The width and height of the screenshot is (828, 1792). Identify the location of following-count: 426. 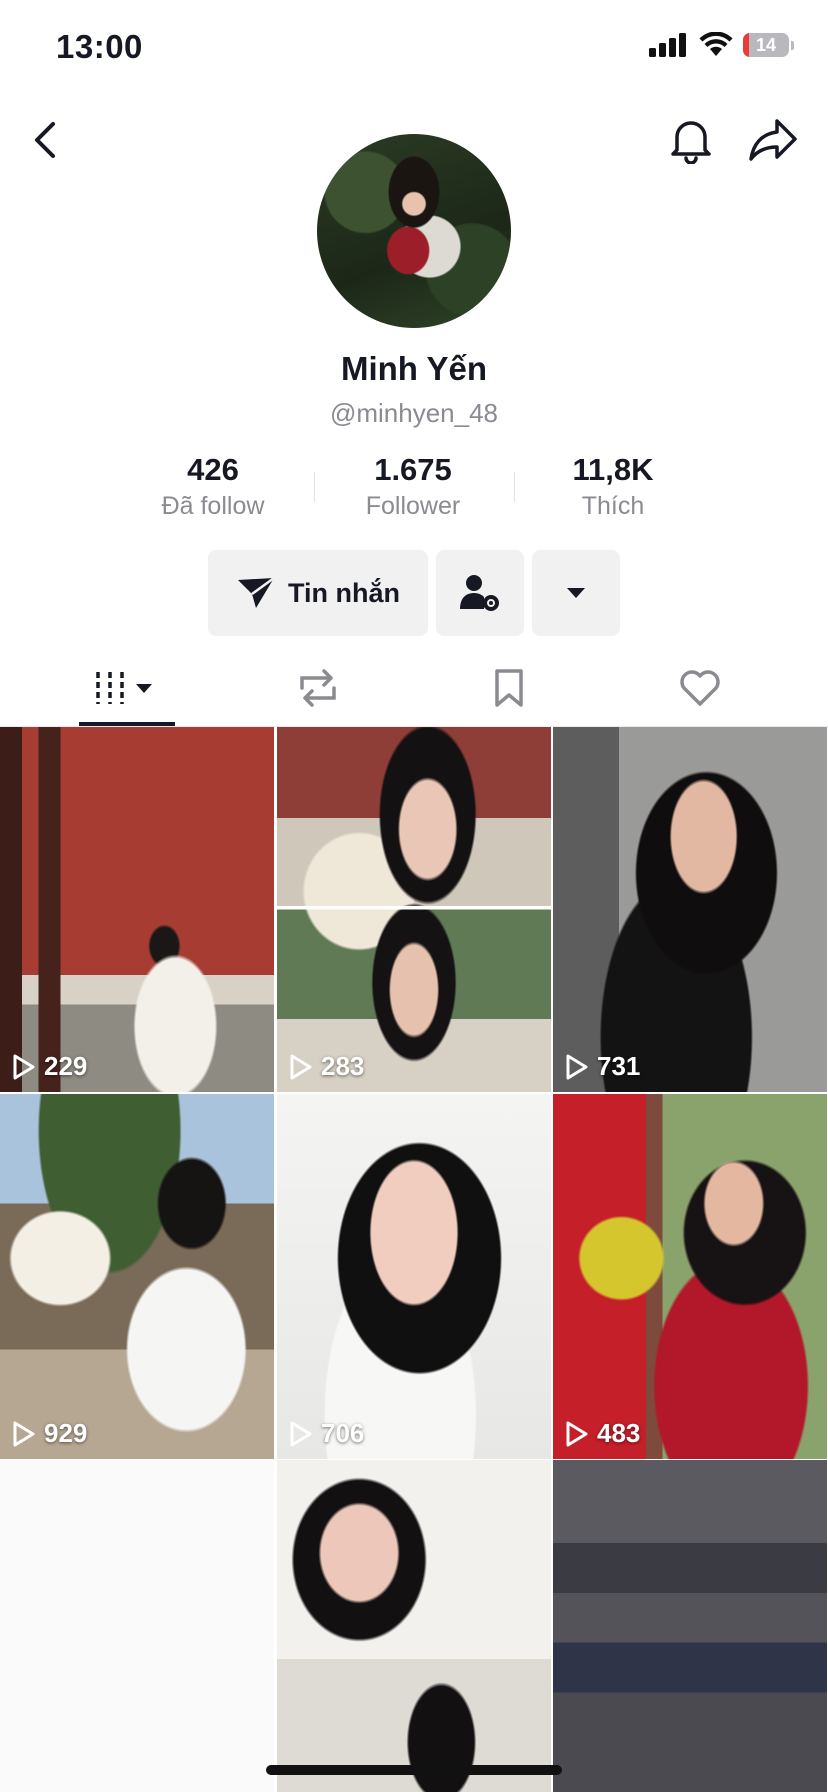
(213, 469).